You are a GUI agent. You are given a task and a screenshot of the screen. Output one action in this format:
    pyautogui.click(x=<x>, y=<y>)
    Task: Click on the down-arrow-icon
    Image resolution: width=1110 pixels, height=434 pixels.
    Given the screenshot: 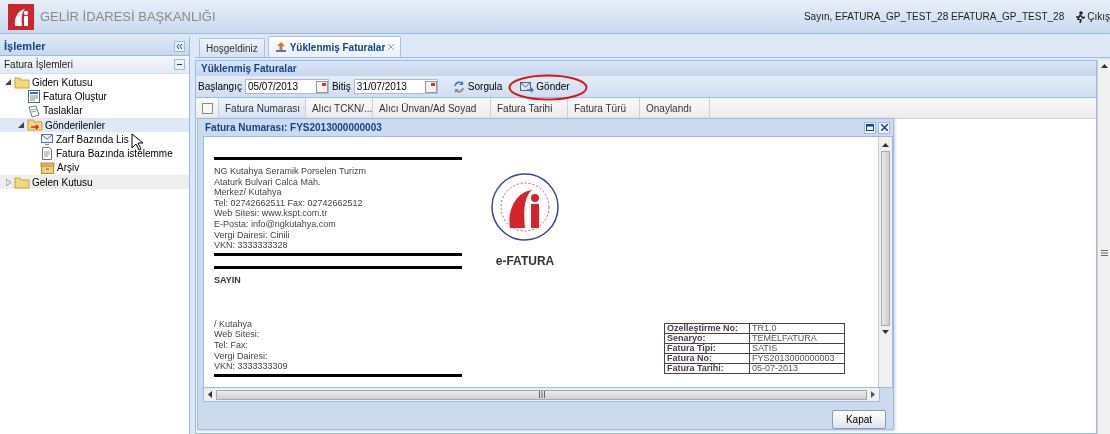 What is the action you would take?
    pyautogui.click(x=885, y=332)
    